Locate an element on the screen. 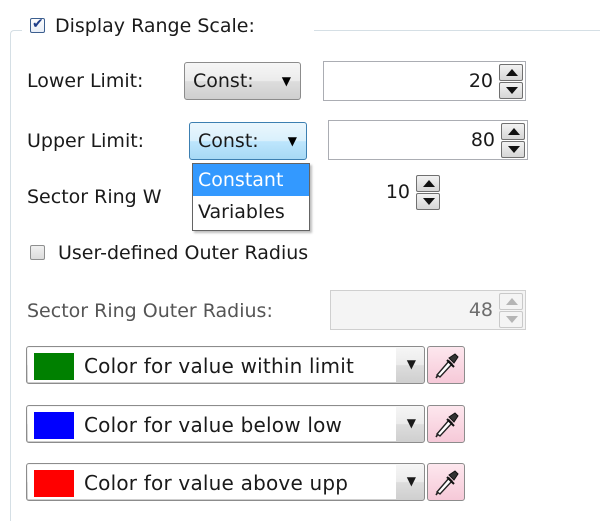 The height and width of the screenshot is (521, 600). color-below-lower-field: Color for value below low is located at coordinates (212, 424).